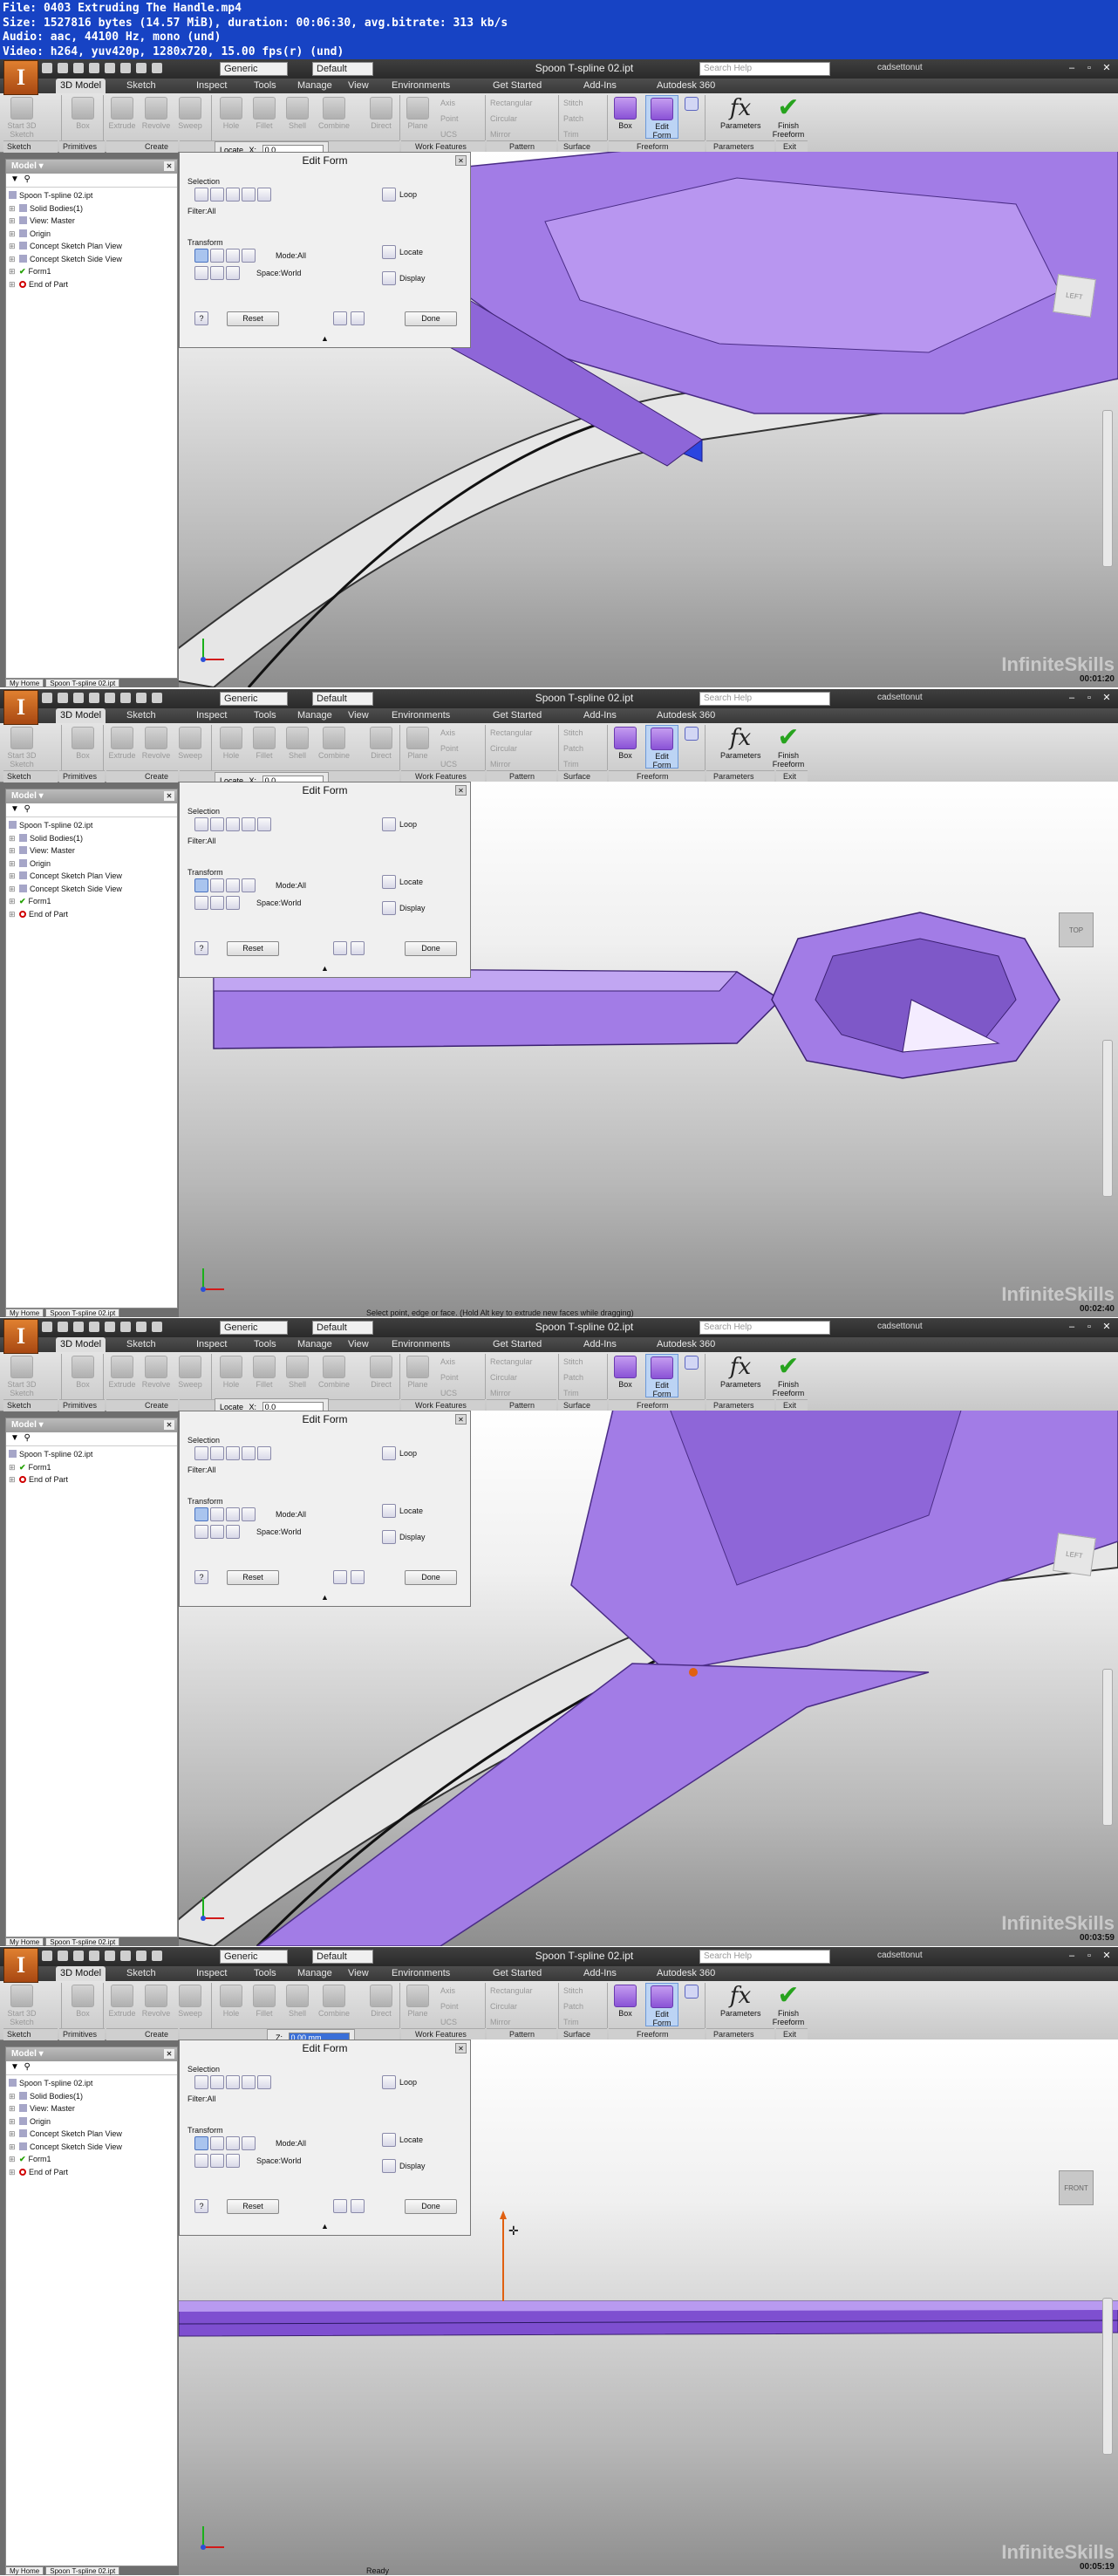  Describe the element at coordinates (91, 221) in the screenshot. I see `browser-node: ⊞ View: Master` at that location.